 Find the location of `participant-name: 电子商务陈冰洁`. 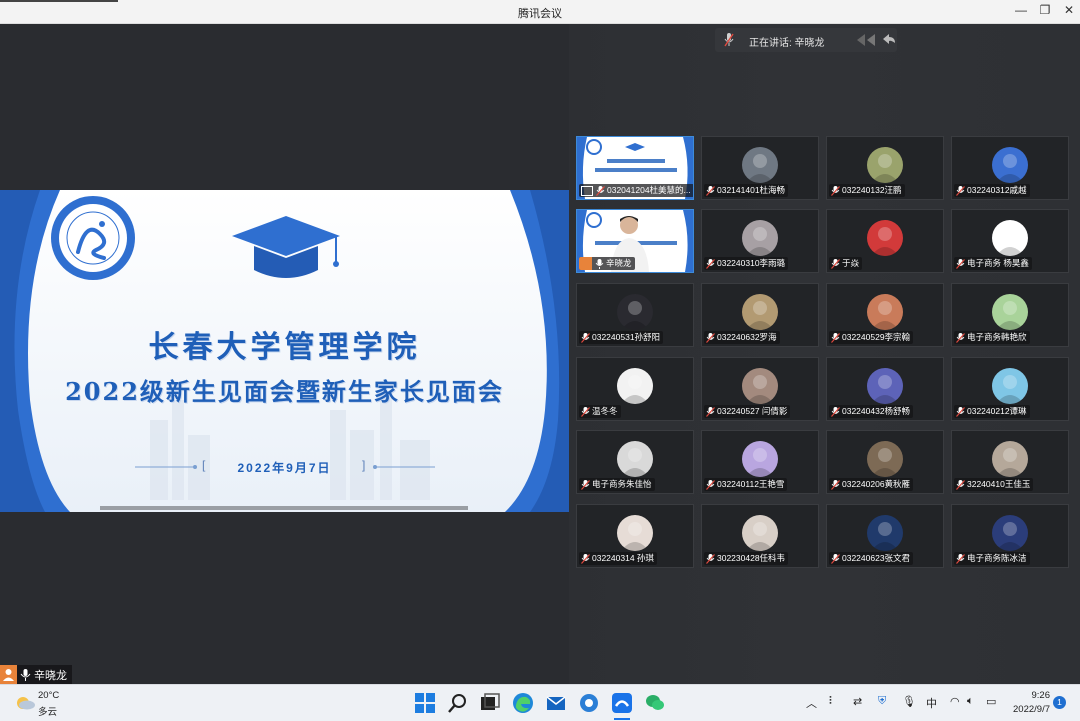

participant-name: 电子商务陈冰洁 is located at coordinates (997, 558).